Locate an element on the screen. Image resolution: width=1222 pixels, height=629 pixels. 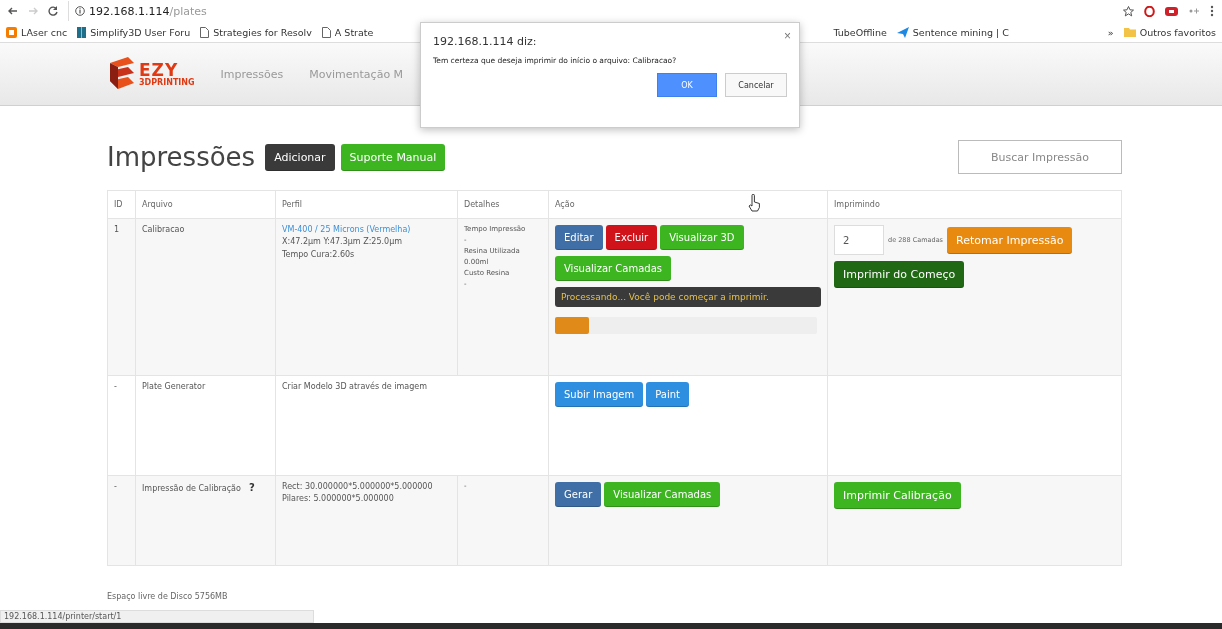
book-icon is located at coordinates (82, 32).